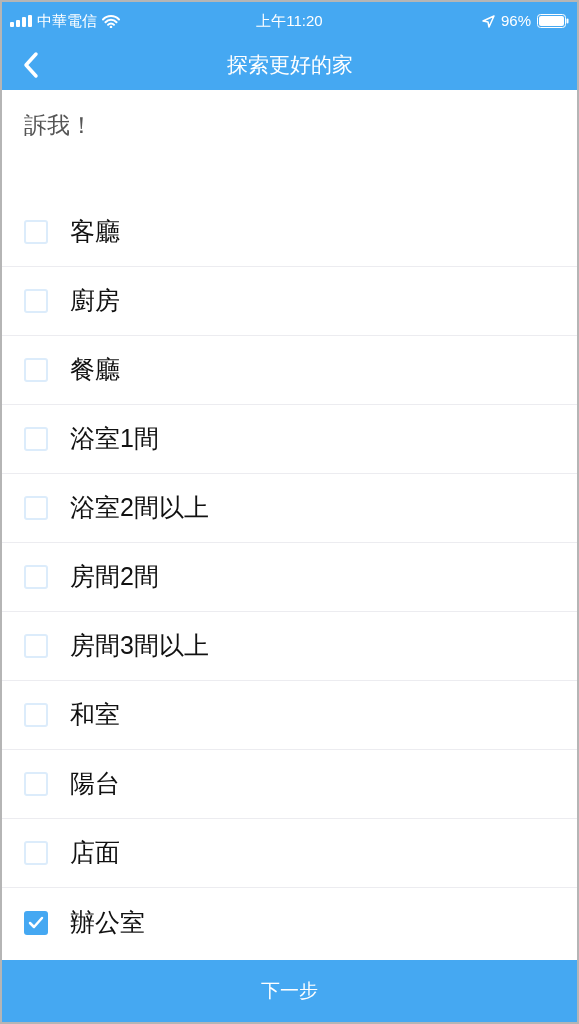 Image resolution: width=579 pixels, height=1024 pixels. Describe the element at coordinates (114, 439) in the screenshot. I see `option-label: 浴室1間` at that location.